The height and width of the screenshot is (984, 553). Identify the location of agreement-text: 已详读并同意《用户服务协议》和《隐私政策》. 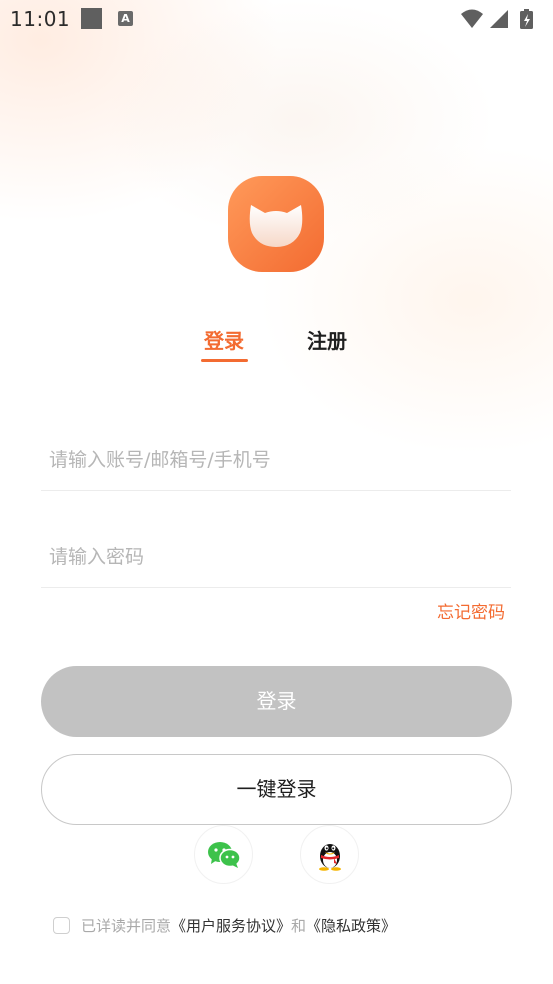
(238, 926).